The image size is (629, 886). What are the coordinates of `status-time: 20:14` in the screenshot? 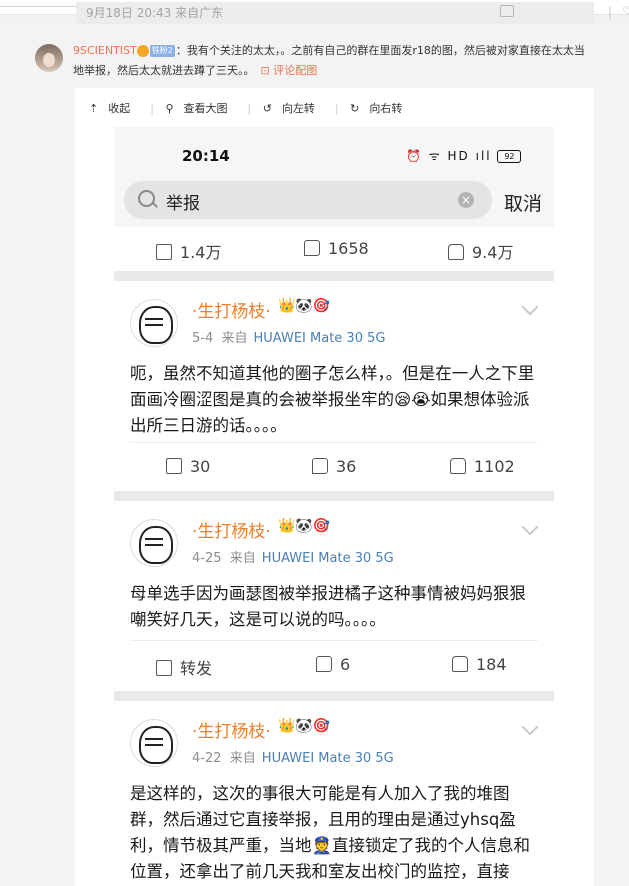 It's located at (206, 156).